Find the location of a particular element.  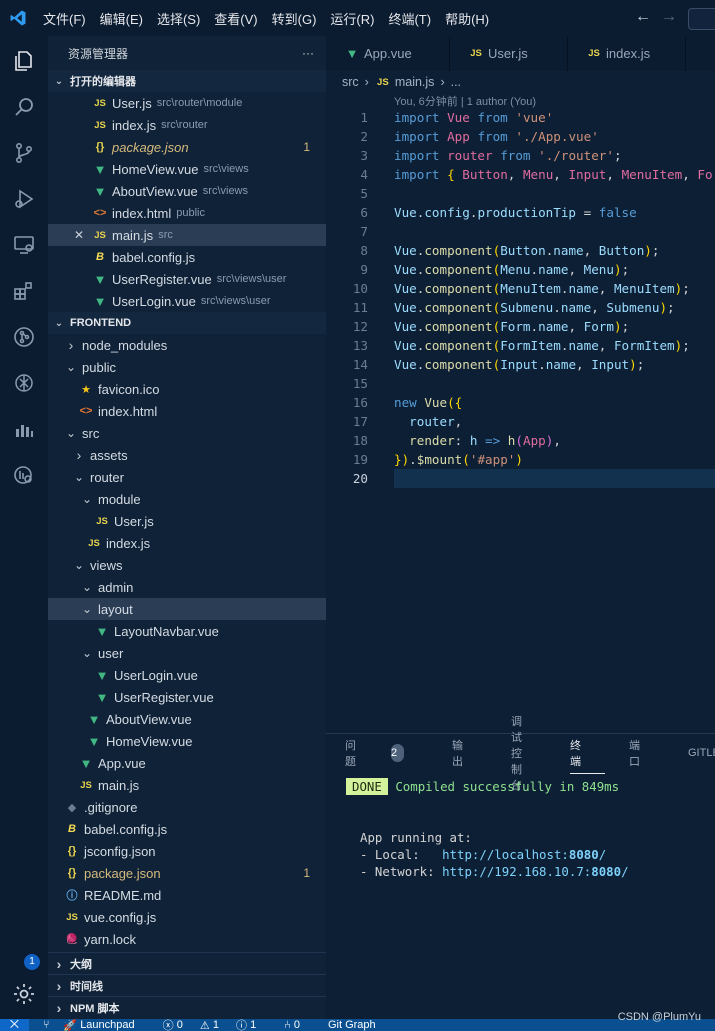

folder-item: ⌄ src is located at coordinates (187, 433).